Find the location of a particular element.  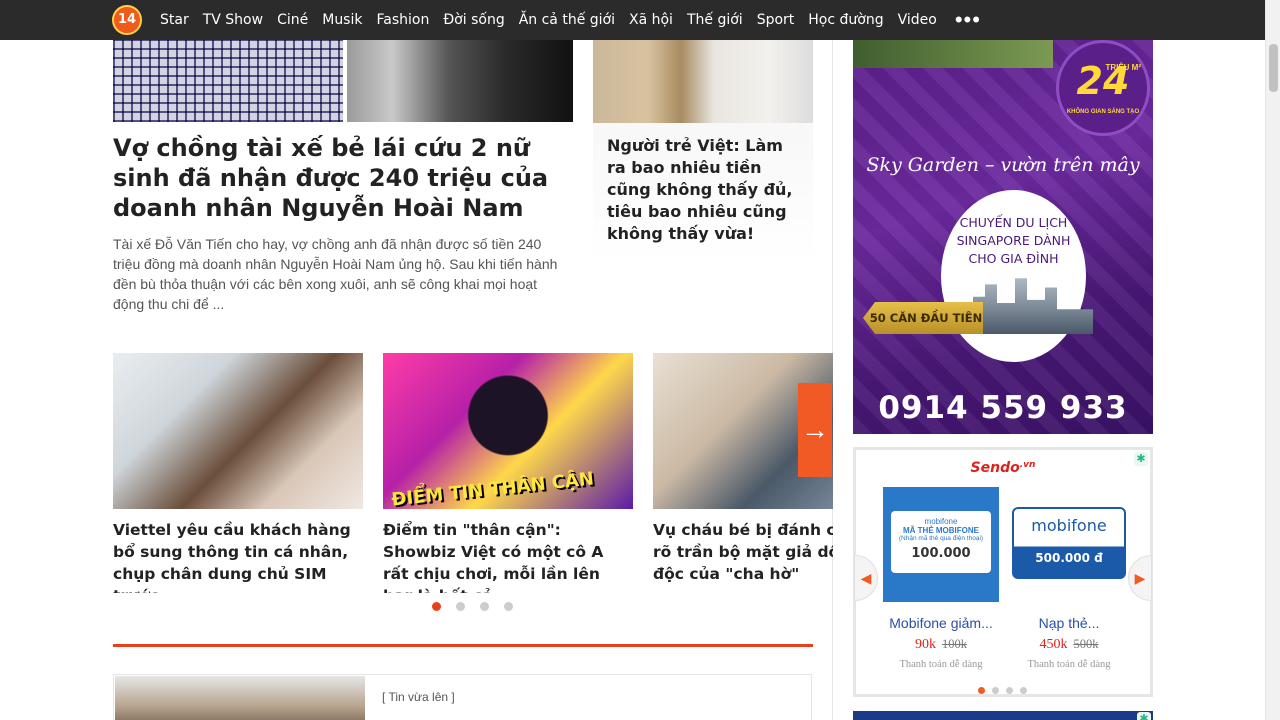

mobifone-card: mobifone 500.000 đ is located at coordinates (1069, 543).